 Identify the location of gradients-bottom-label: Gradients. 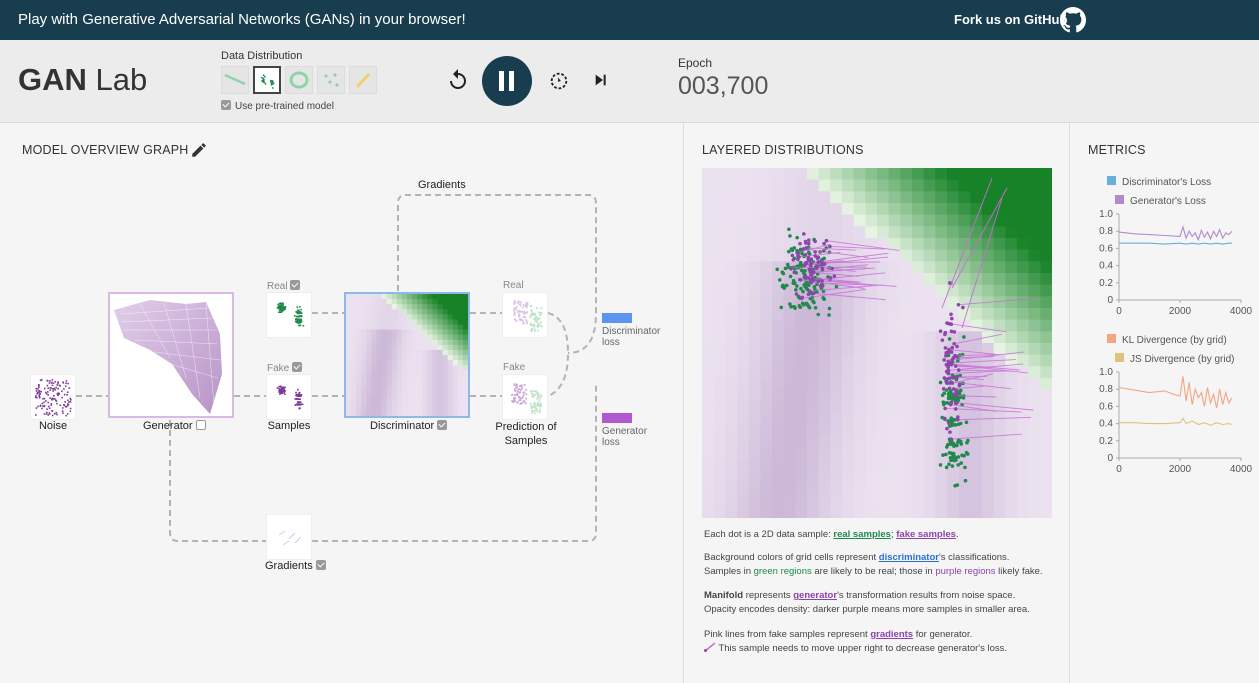
(297, 566).